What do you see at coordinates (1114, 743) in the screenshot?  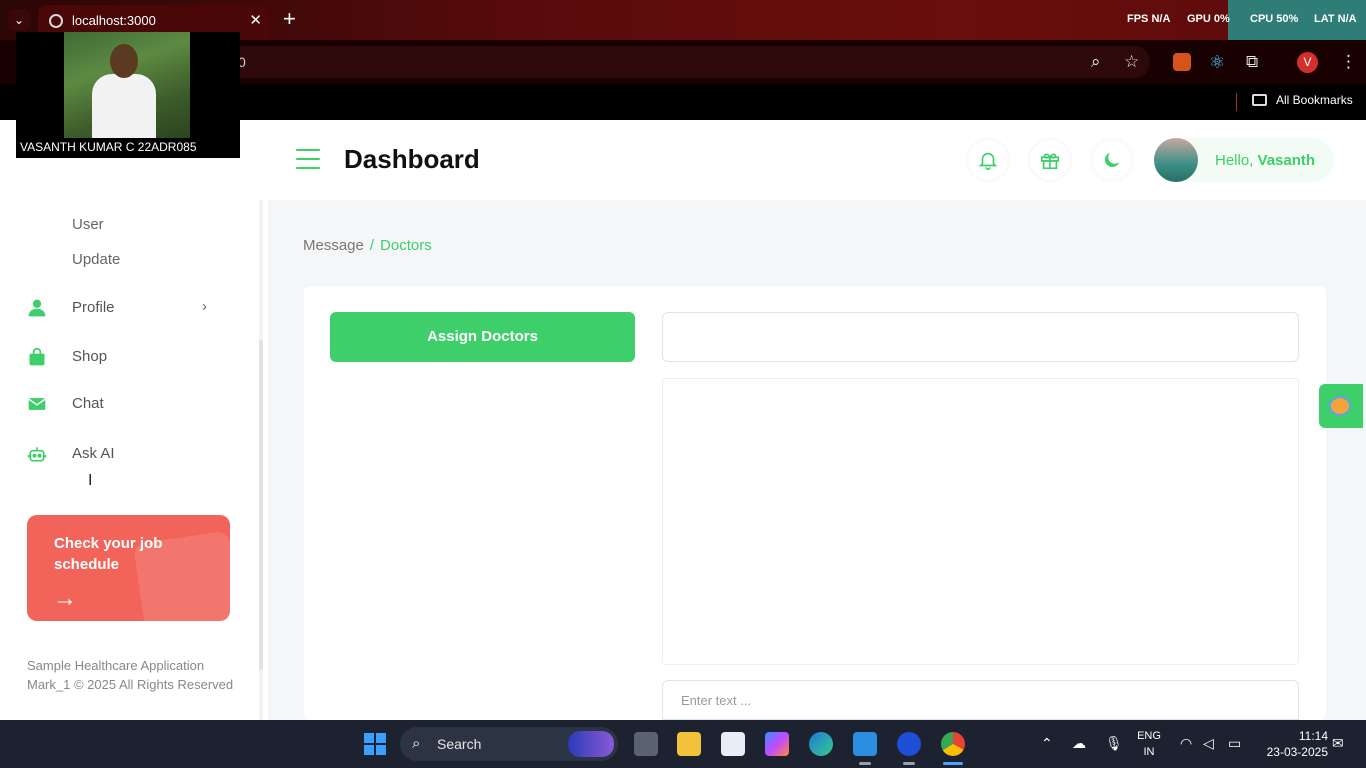 I see `microphone-icon: 🎙` at bounding box center [1114, 743].